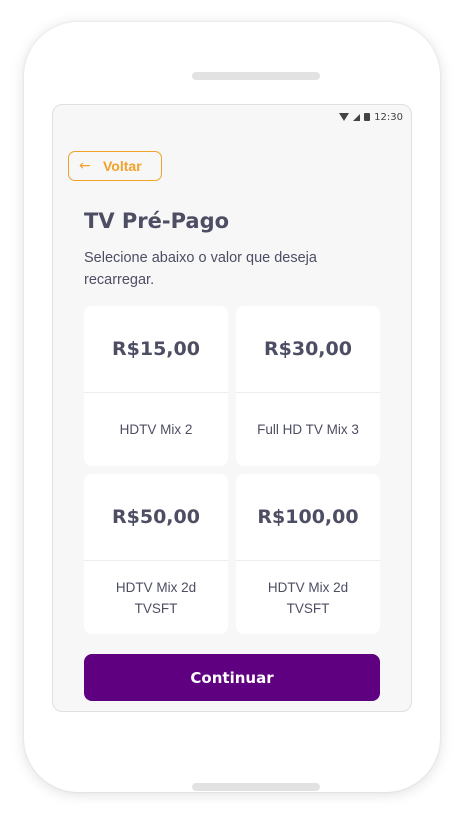 The height and width of the screenshot is (816, 464). I want to click on option-price: R$50,00, so click(156, 517).